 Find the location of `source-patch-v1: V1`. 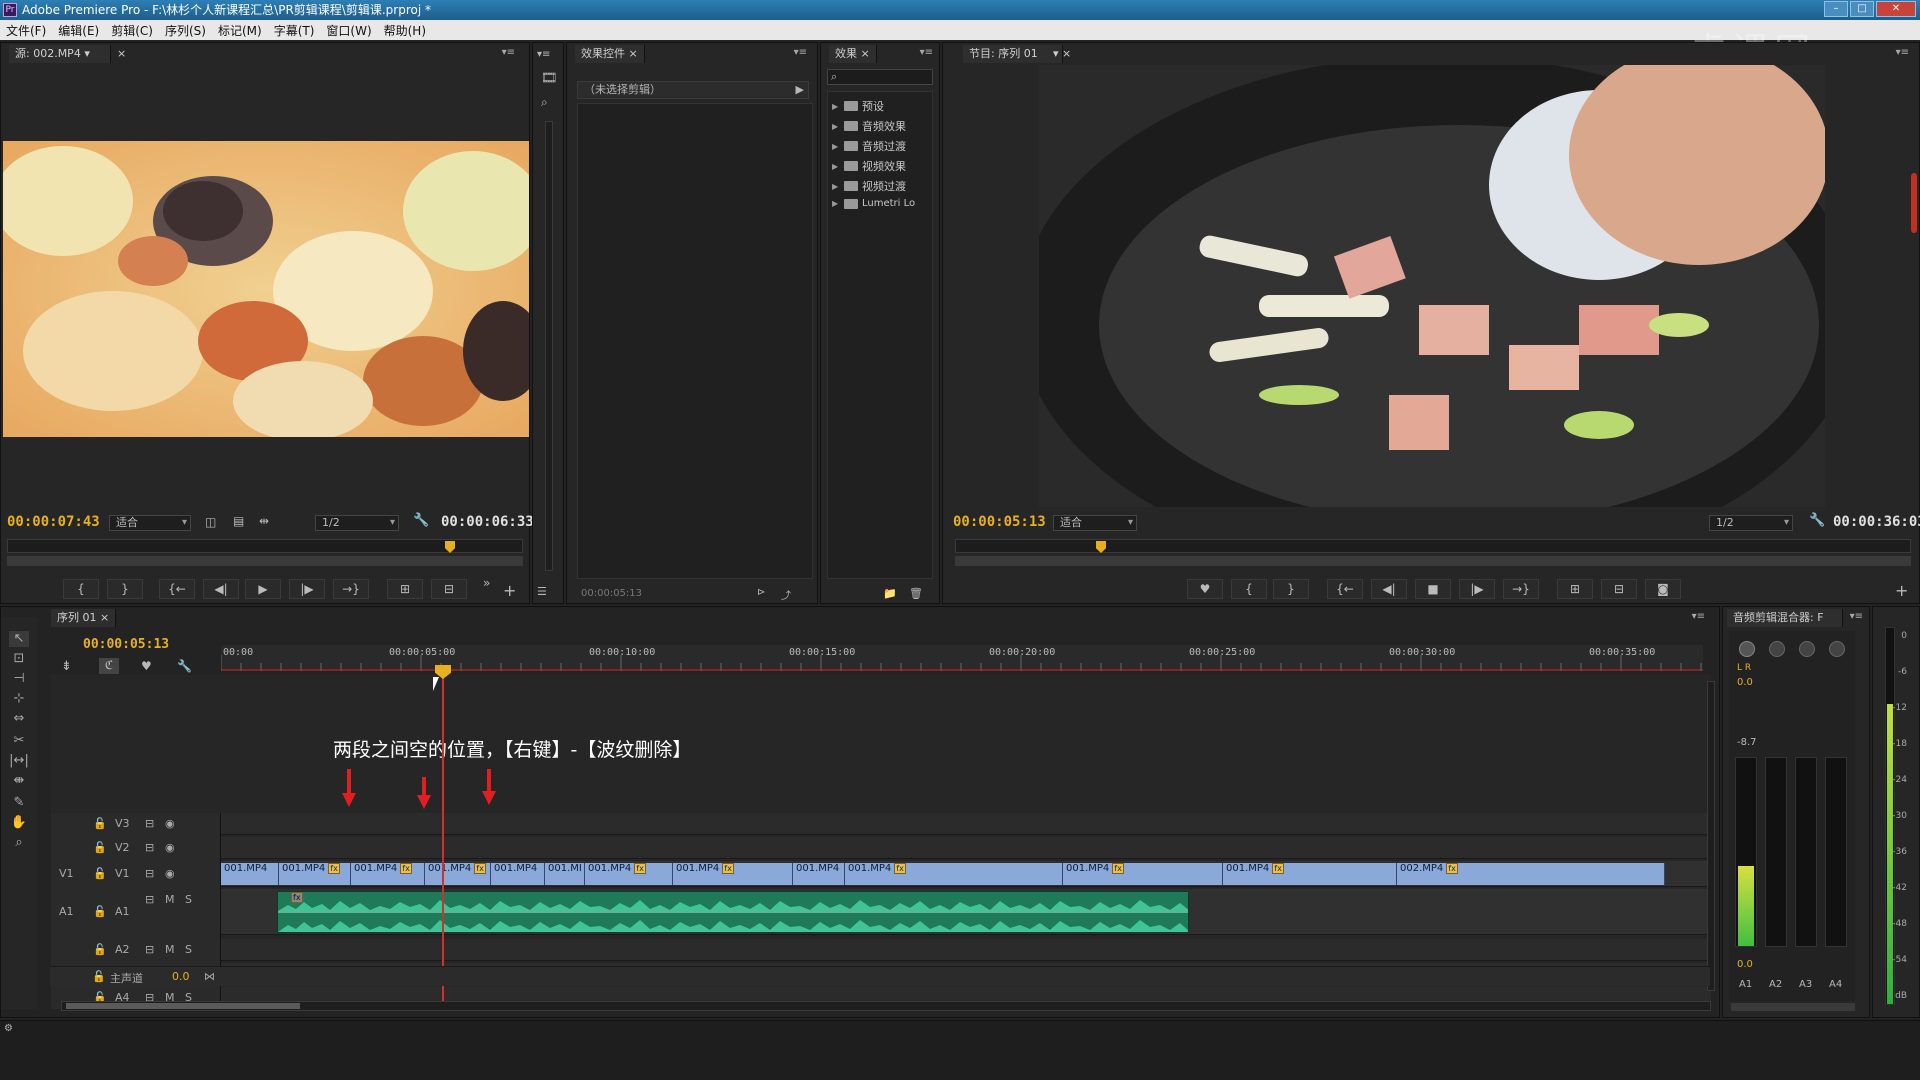

source-patch-v1: V1 is located at coordinates (66, 873).